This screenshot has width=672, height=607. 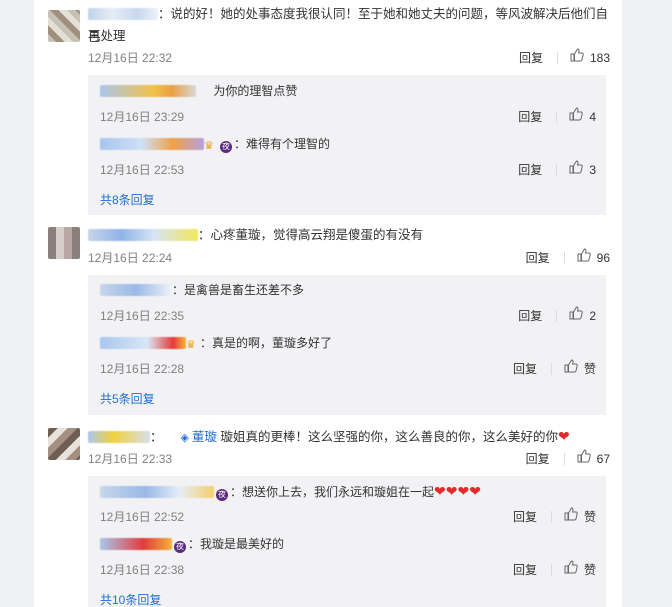 What do you see at coordinates (348, 491) in the screenshot?
I see `reply-text: 夜：想送你上去，我们永远和璇姐在一起❤❤❤❤` at bounding box center [348, 491].